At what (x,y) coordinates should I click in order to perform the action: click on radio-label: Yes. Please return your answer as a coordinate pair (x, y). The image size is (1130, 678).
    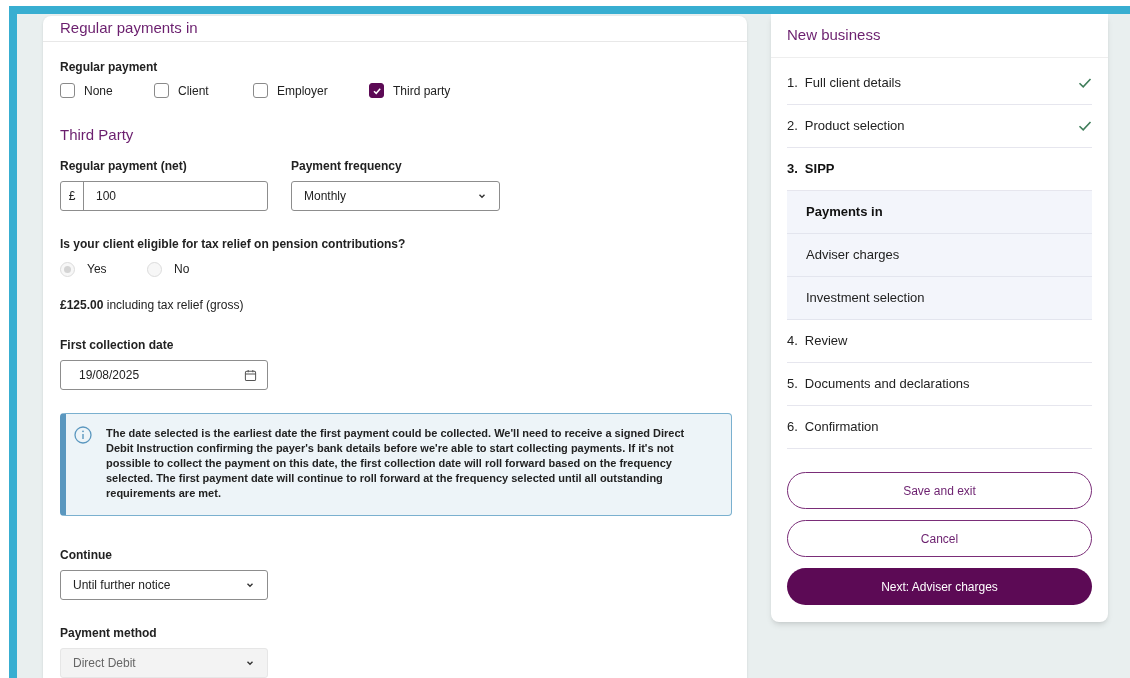
    Looking at the image, I should click on (97, 269).